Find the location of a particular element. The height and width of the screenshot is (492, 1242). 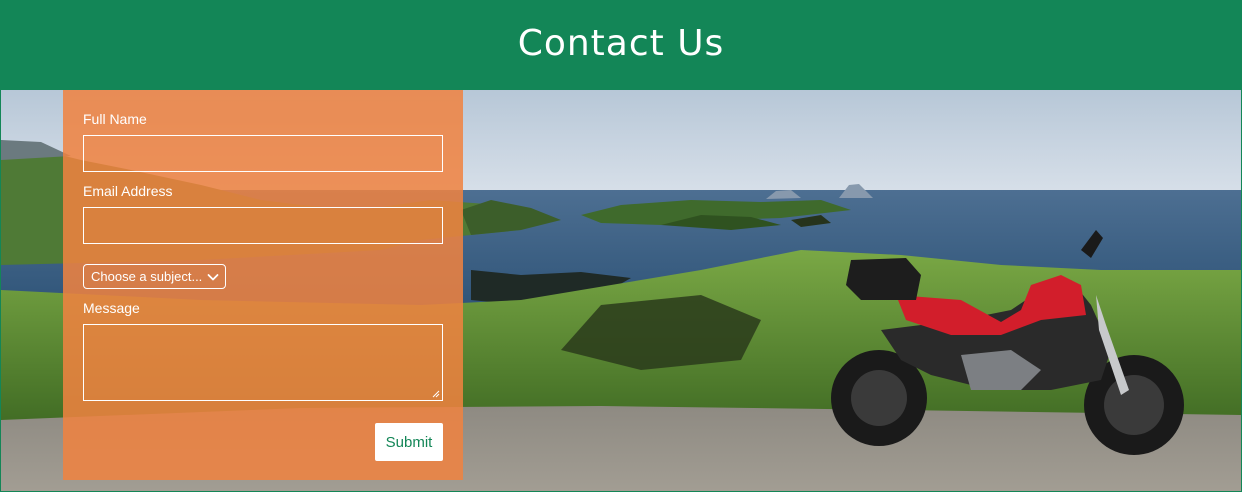

page-title: Contact Us is located at coordinates (621, 43).